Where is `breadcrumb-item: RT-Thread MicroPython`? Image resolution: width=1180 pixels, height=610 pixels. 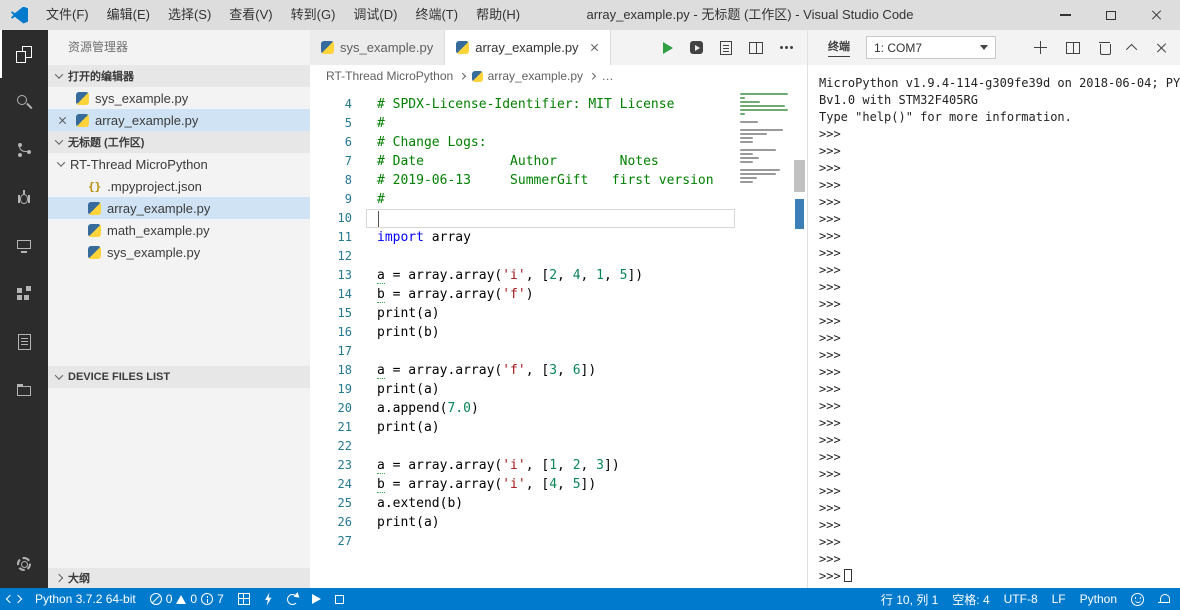
breadcrumb-item: RT-Thread MicroPython is located at coordinates (389, 76).